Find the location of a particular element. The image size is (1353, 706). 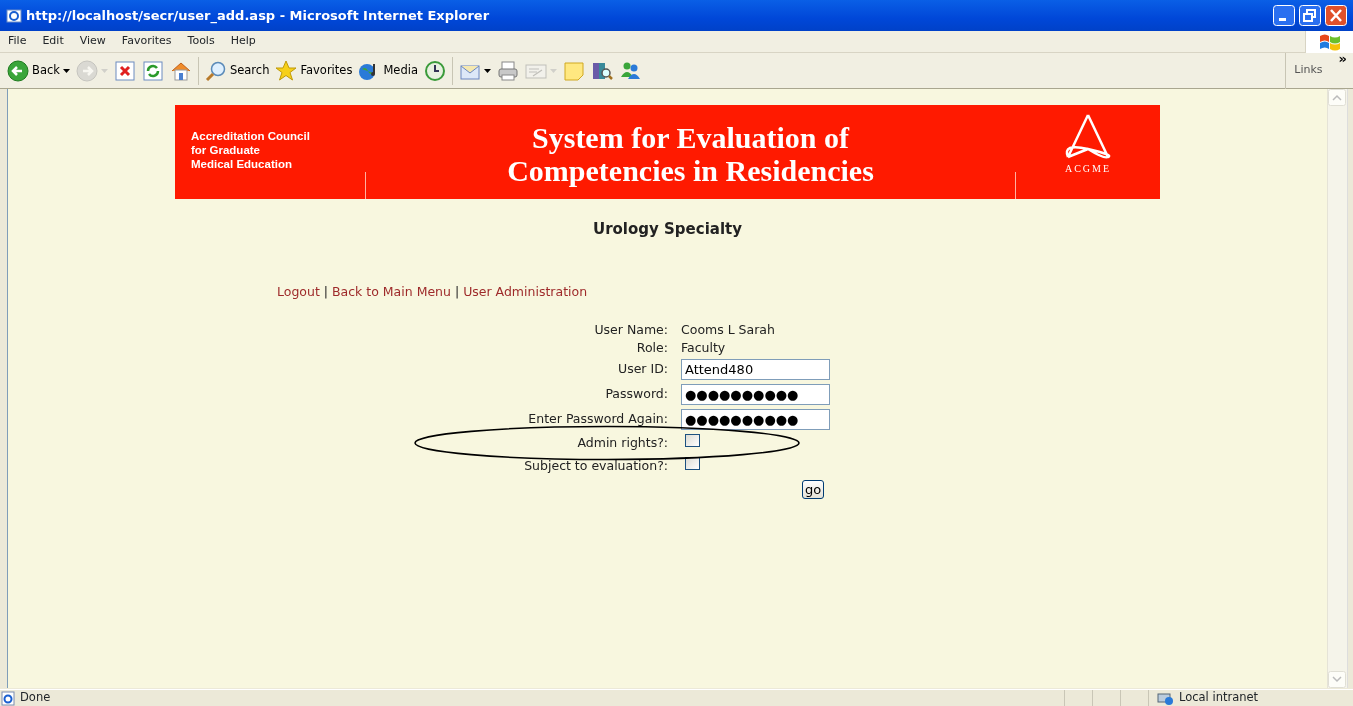

zone-text: Local intranet is located at coordinates (1219, 697).